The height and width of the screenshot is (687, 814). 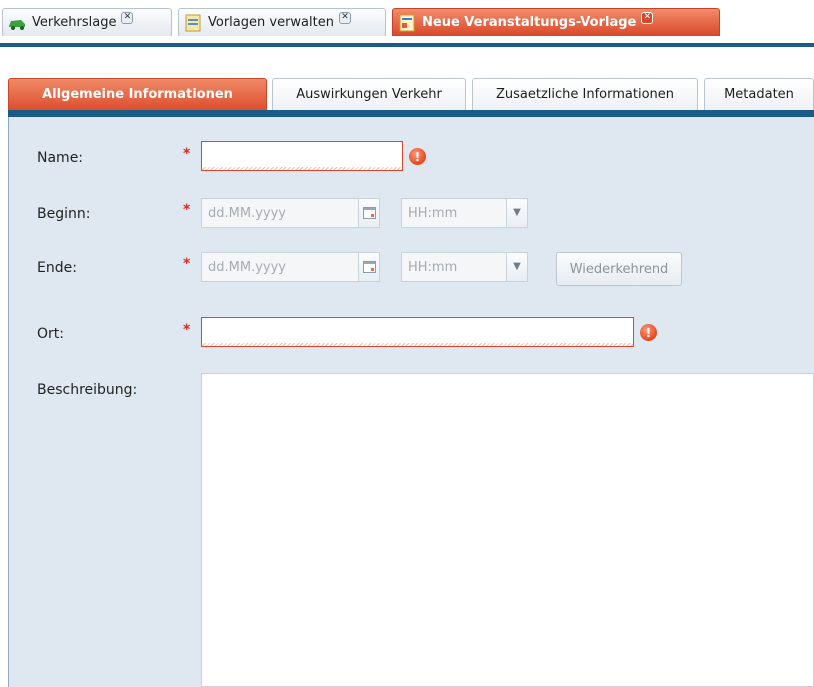 I want to click on tab-label: Metadaten, so click(x=759, y=94).